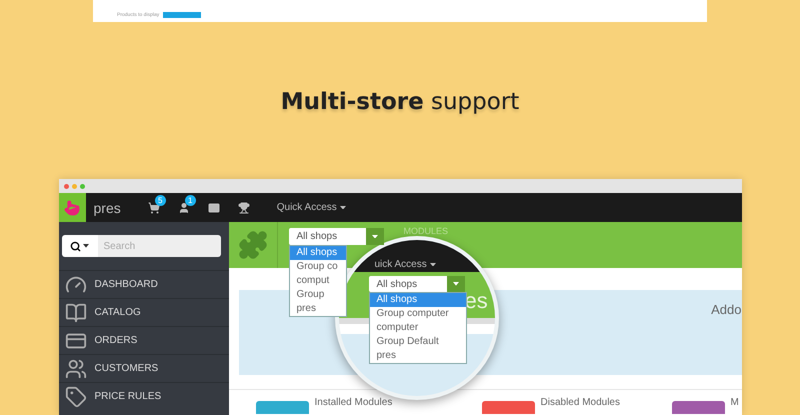 This screenshot has width=800, height=415. Describe the element at coordinates (75, 313) in the screenshot. I see `catalog-icon` at that location.